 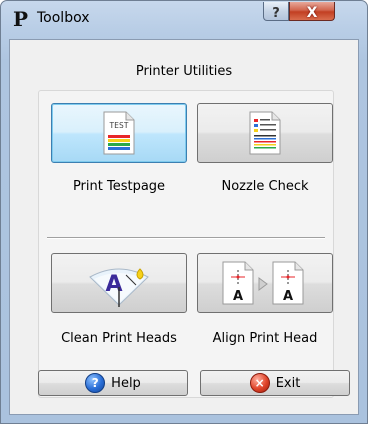 I want to click on nozzle-check-icon, so click(x=265, y=133).